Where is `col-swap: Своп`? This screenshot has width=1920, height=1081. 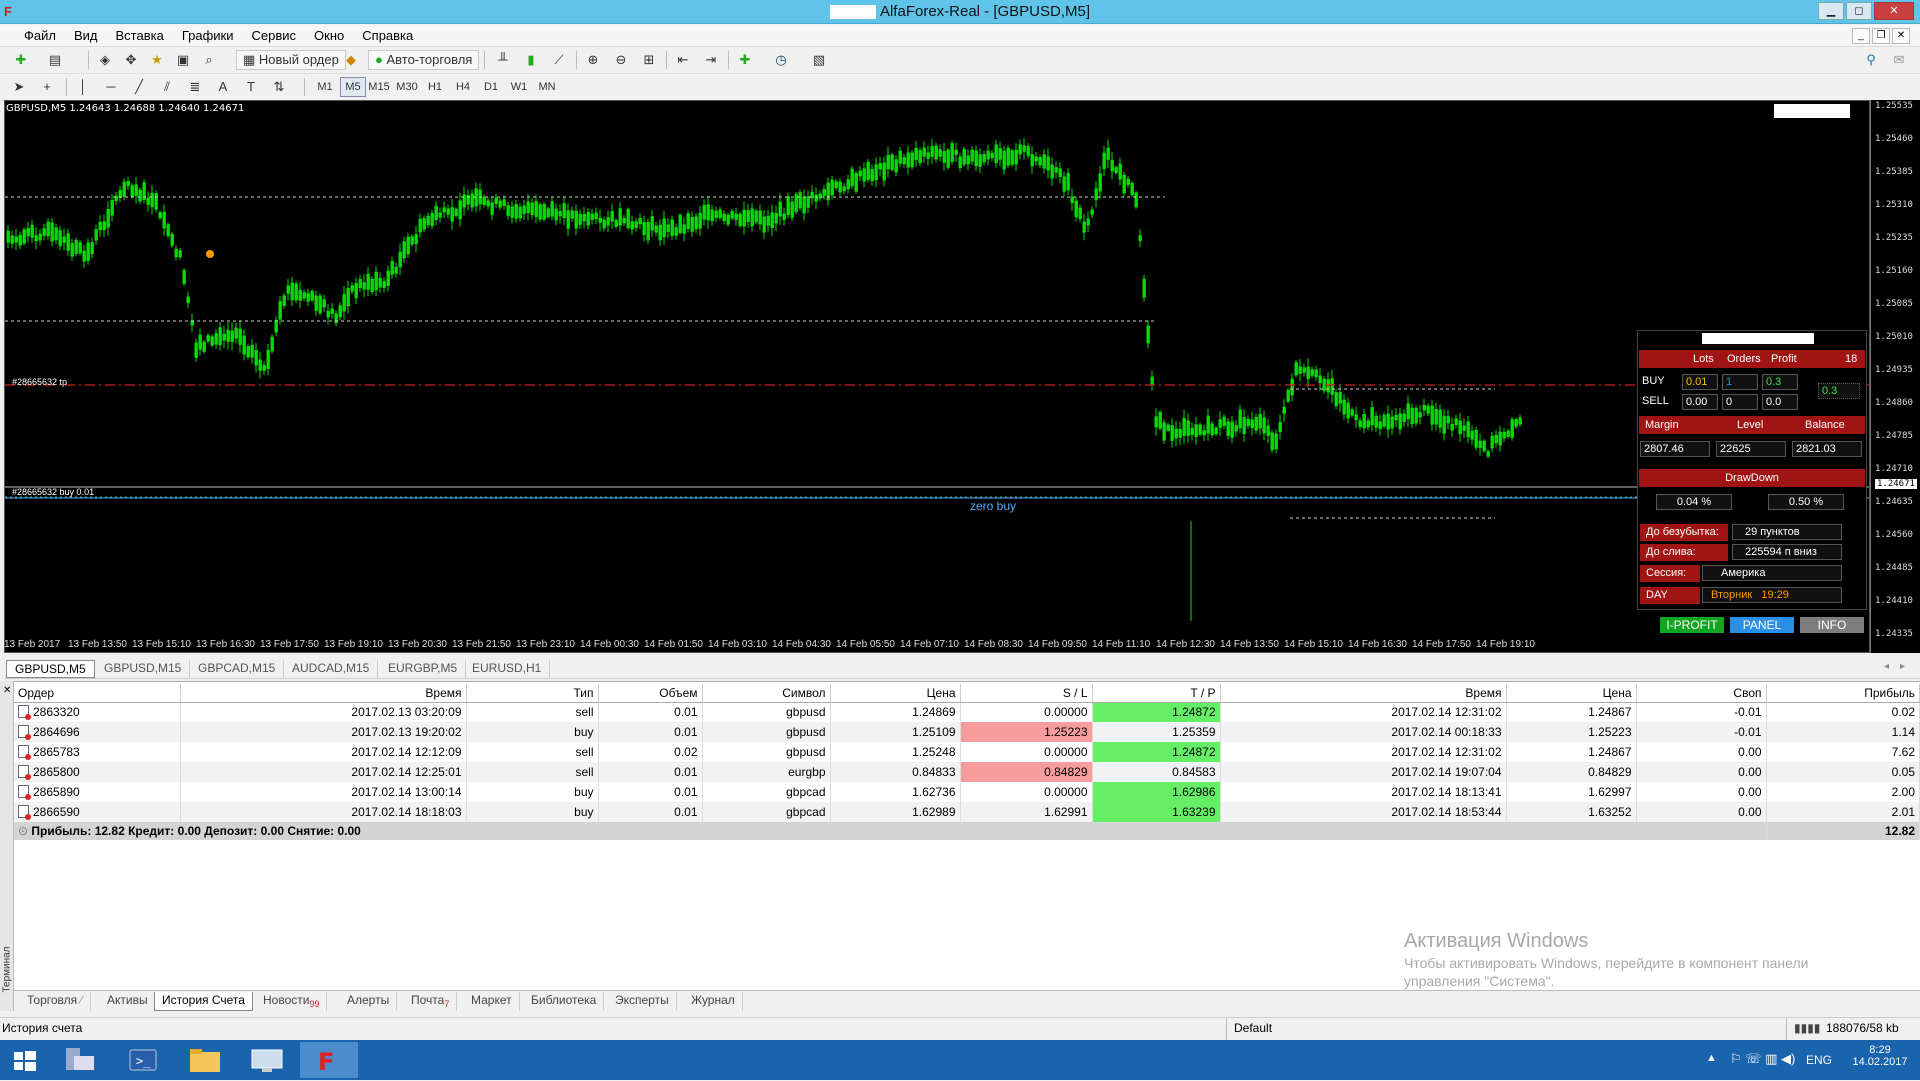 col-swap: Своп is located at coordinates (1701, 693).